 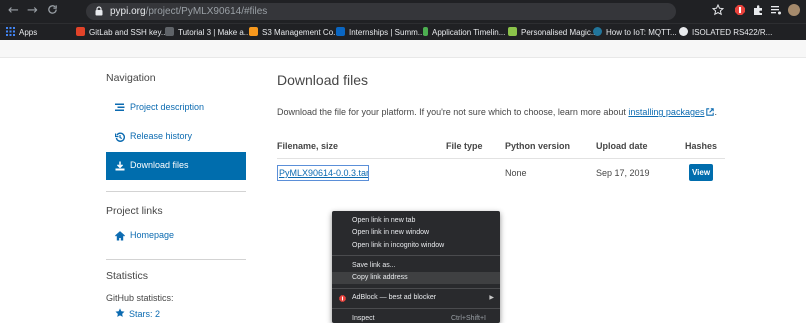 I want to click on home-icon, so click(x=120, y=236).